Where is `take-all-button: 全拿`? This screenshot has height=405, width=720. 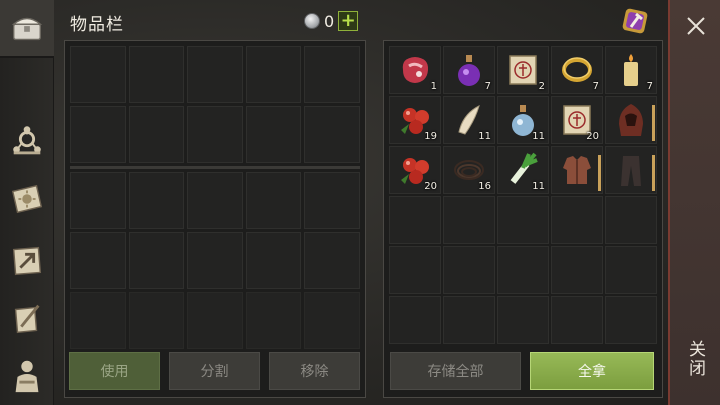
take-all-button: 全拿 is located at coordinates (592, 371).